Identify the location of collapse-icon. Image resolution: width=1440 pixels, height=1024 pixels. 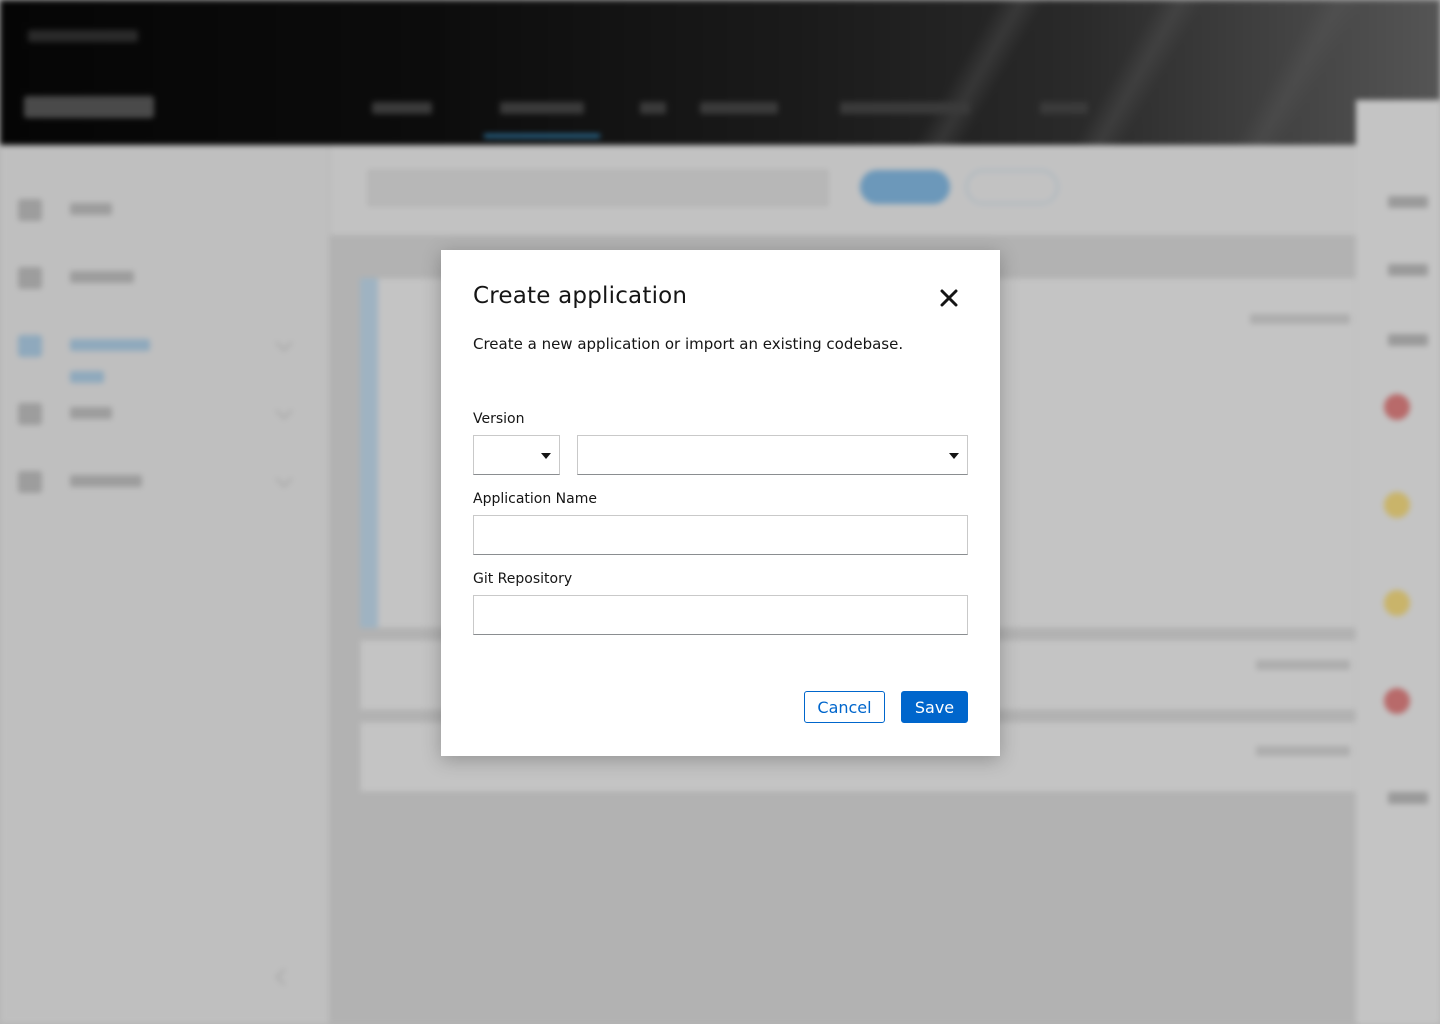
(284, 977).